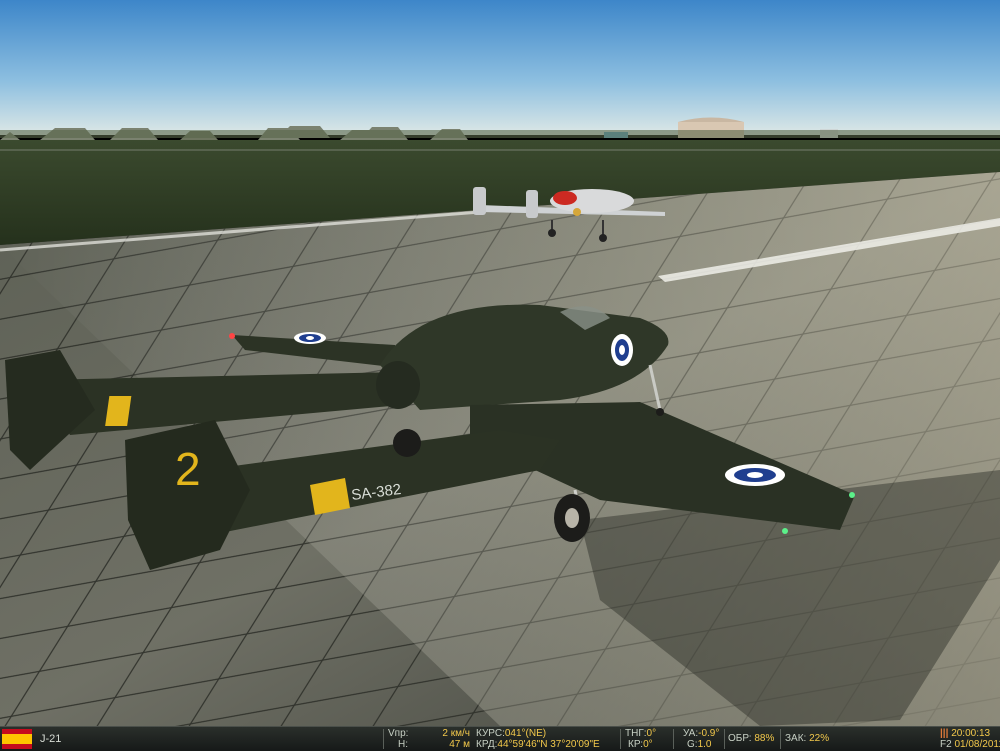 The image size is (1000, 751). I want to click on navigation-block: КУРС:041°(NE) КРД:44°59'46"N 37°20'09"E, so click(538, 739).